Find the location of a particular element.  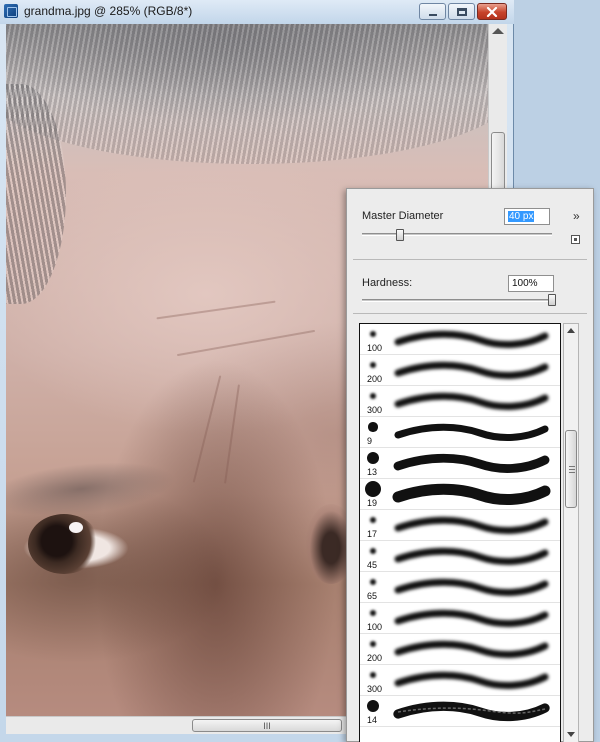

brush-preset-item: 19 is located at coordinates (460, 494).